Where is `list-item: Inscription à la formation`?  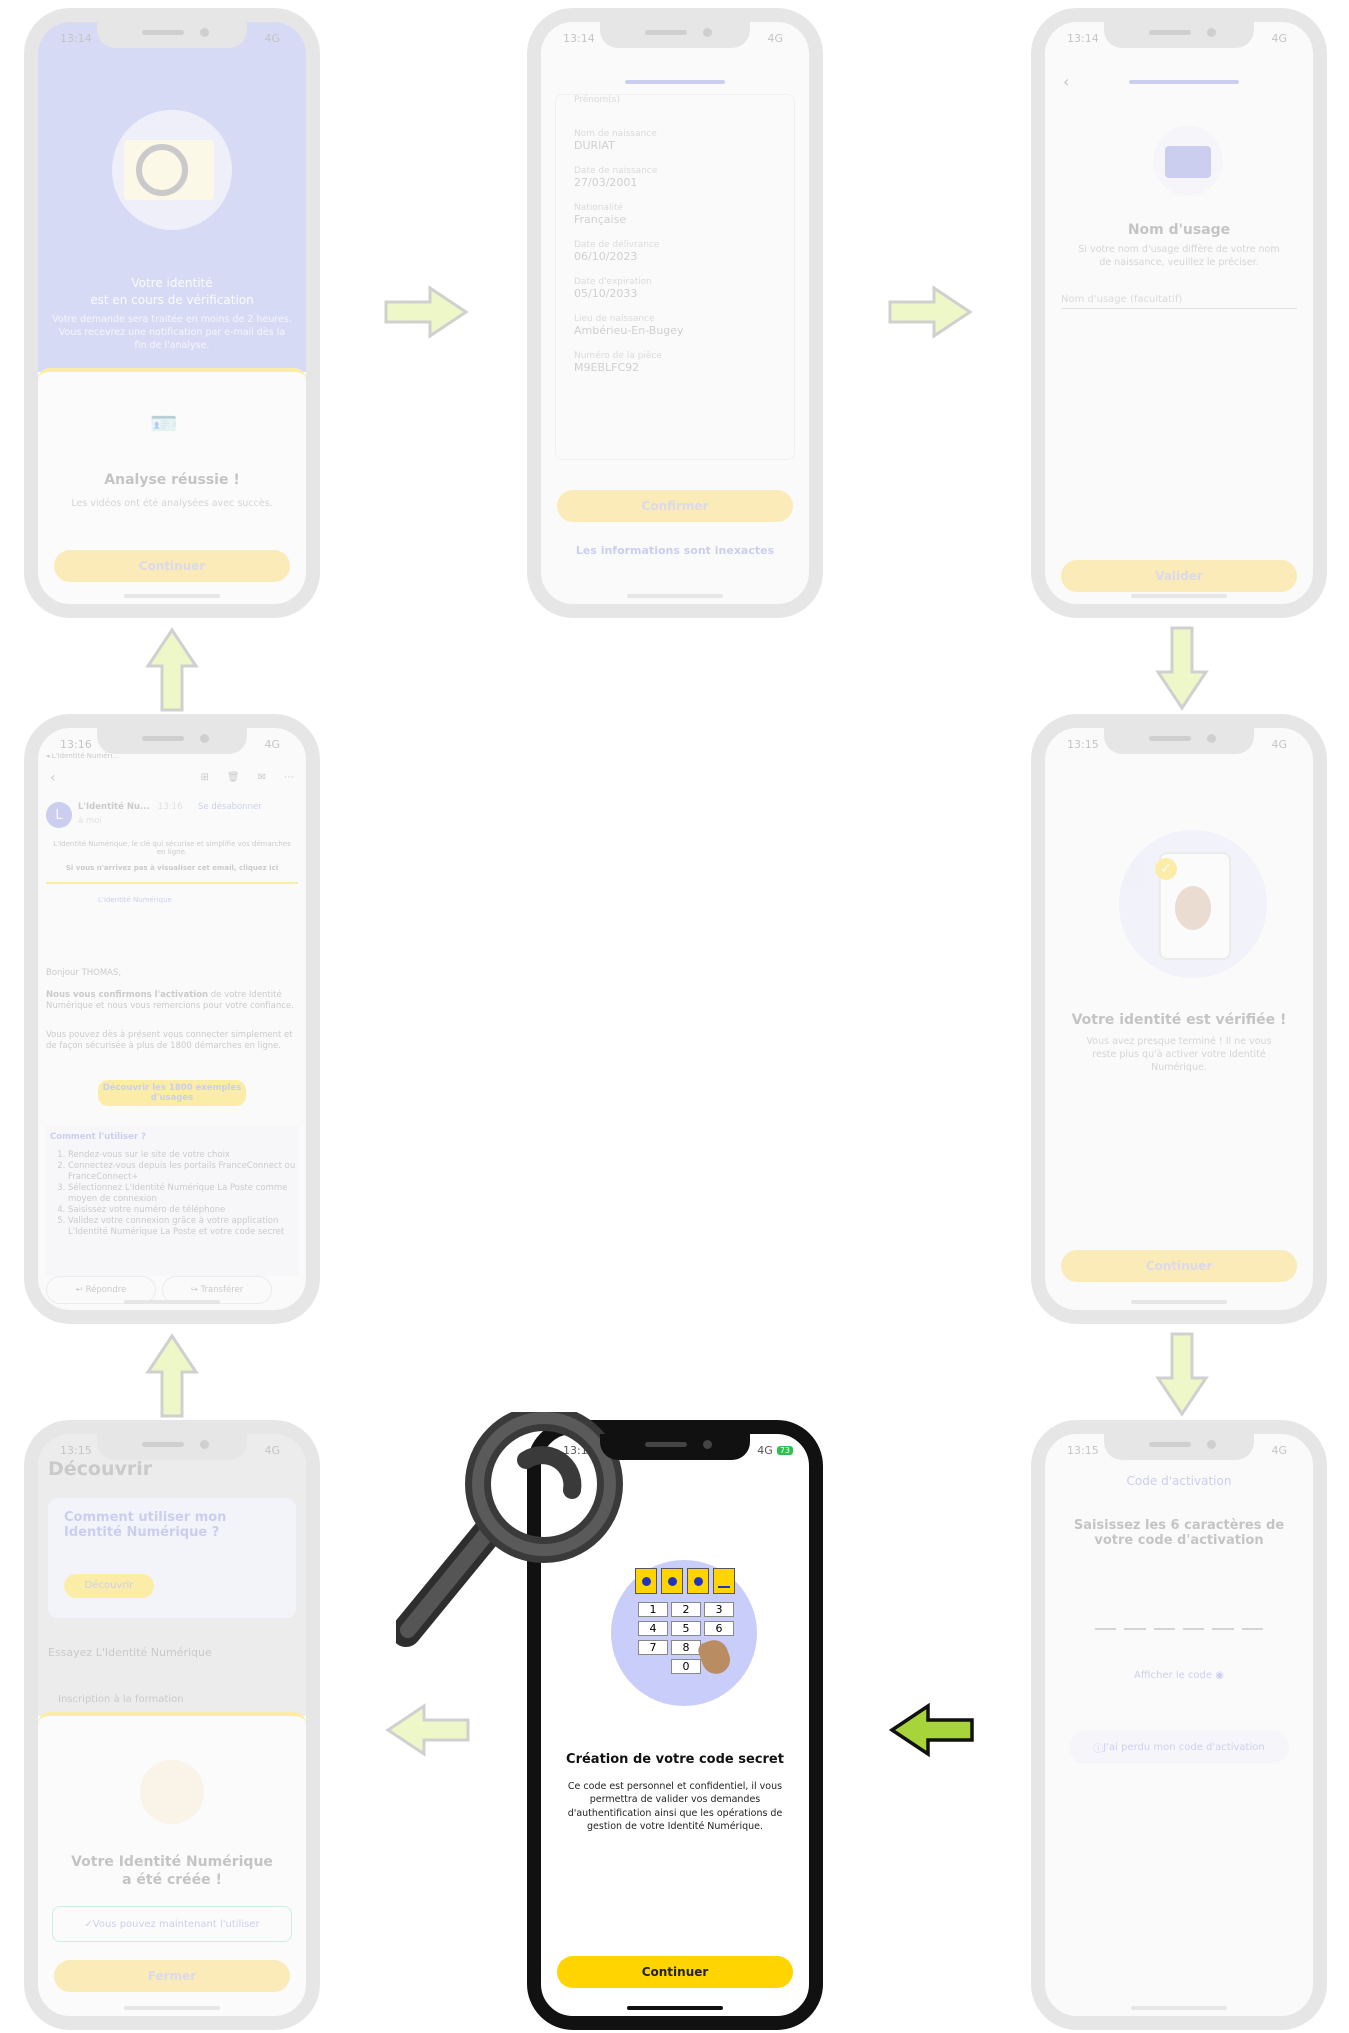 list-item: Inscription à la formation is located at coordinates (121, 1699).